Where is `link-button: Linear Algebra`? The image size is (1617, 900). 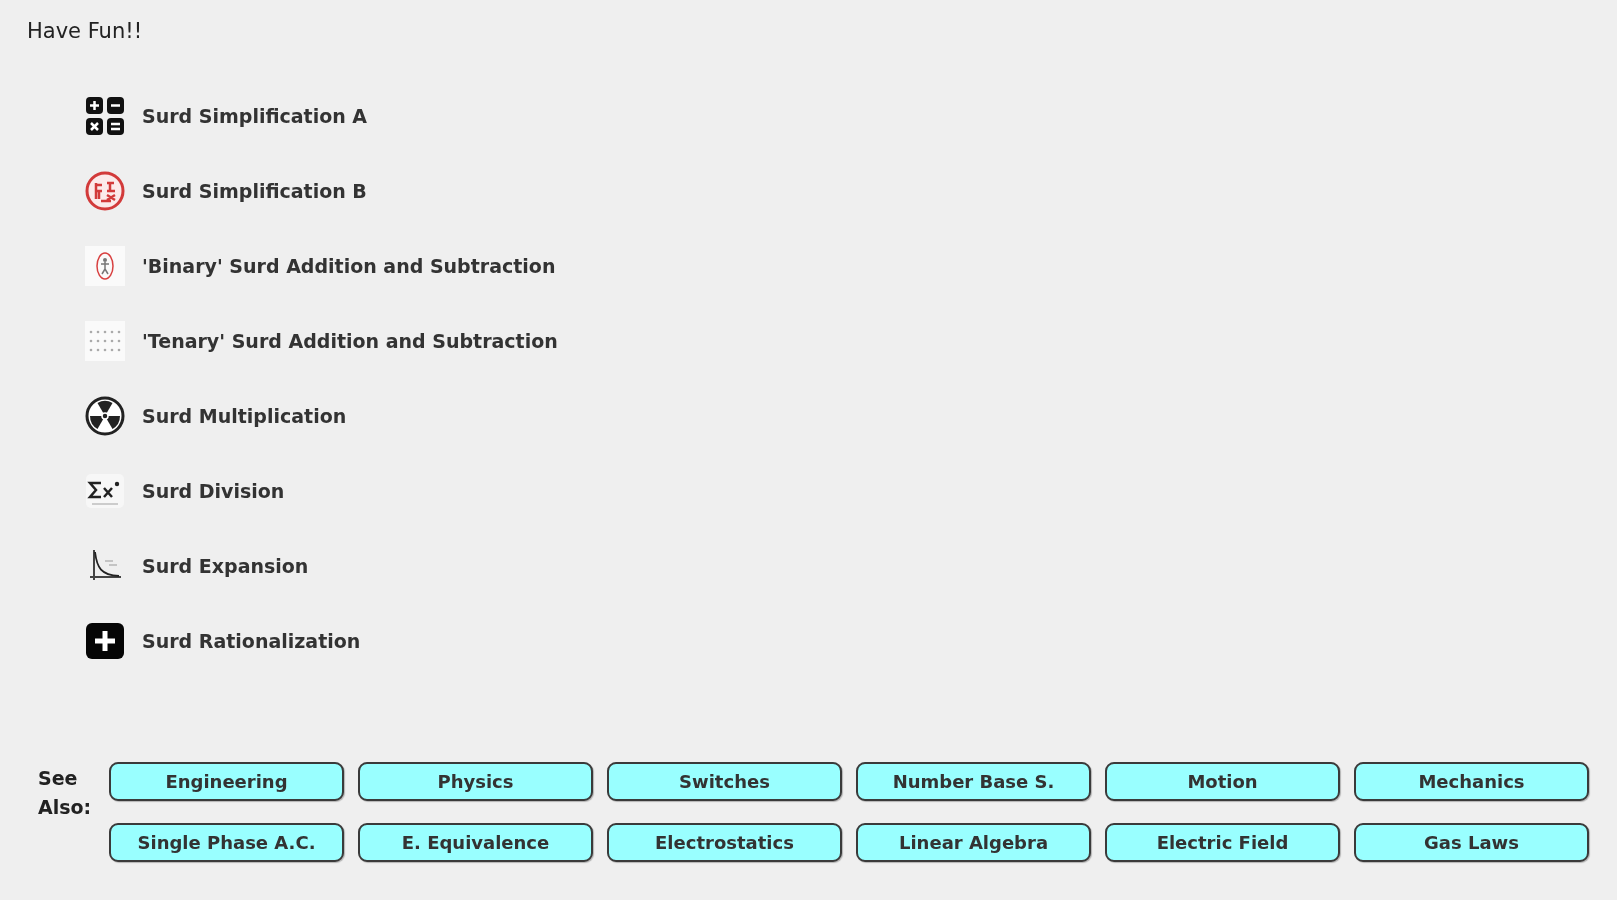 link-button: Linear Algebra is located at coordinates (973, 842).